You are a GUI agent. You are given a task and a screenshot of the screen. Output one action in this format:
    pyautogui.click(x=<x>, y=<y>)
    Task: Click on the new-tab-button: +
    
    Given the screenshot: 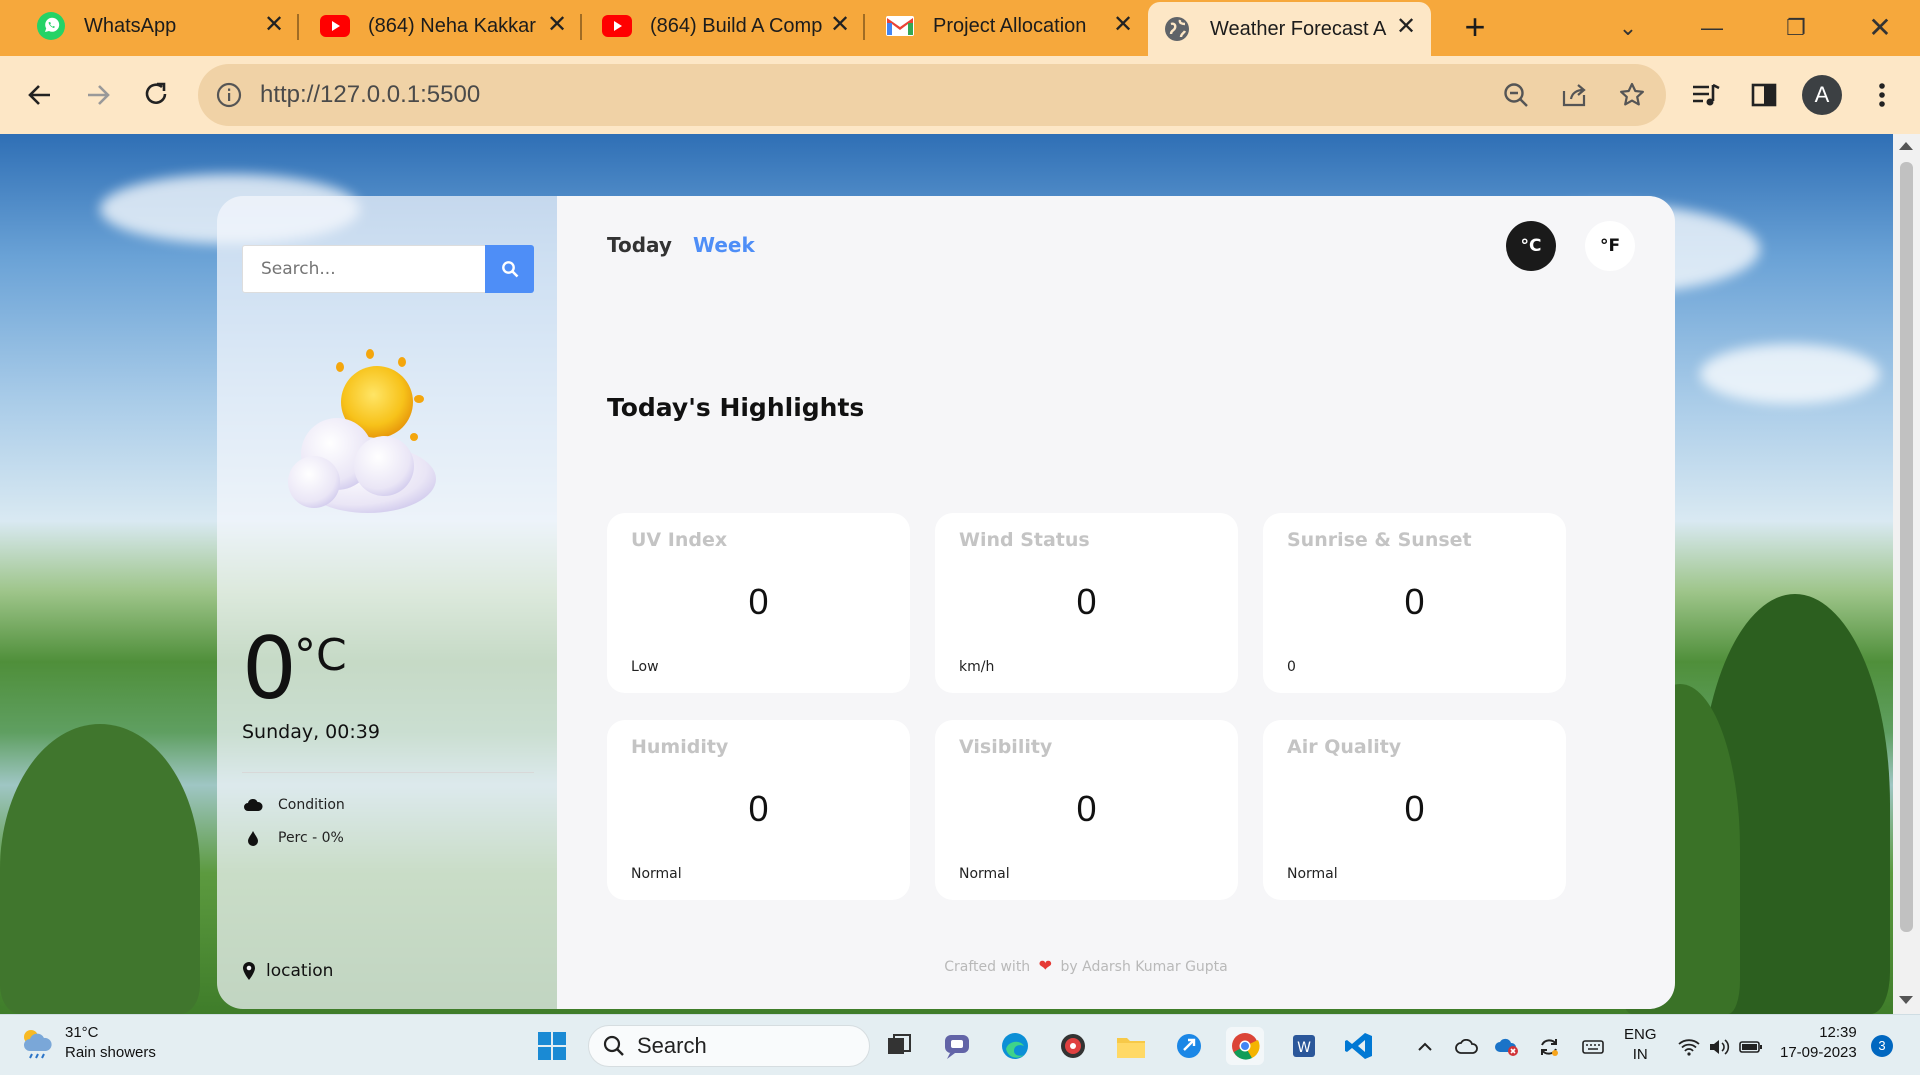 What is the action you would take?
    pyautogui.click(x=1475, y=28)
    